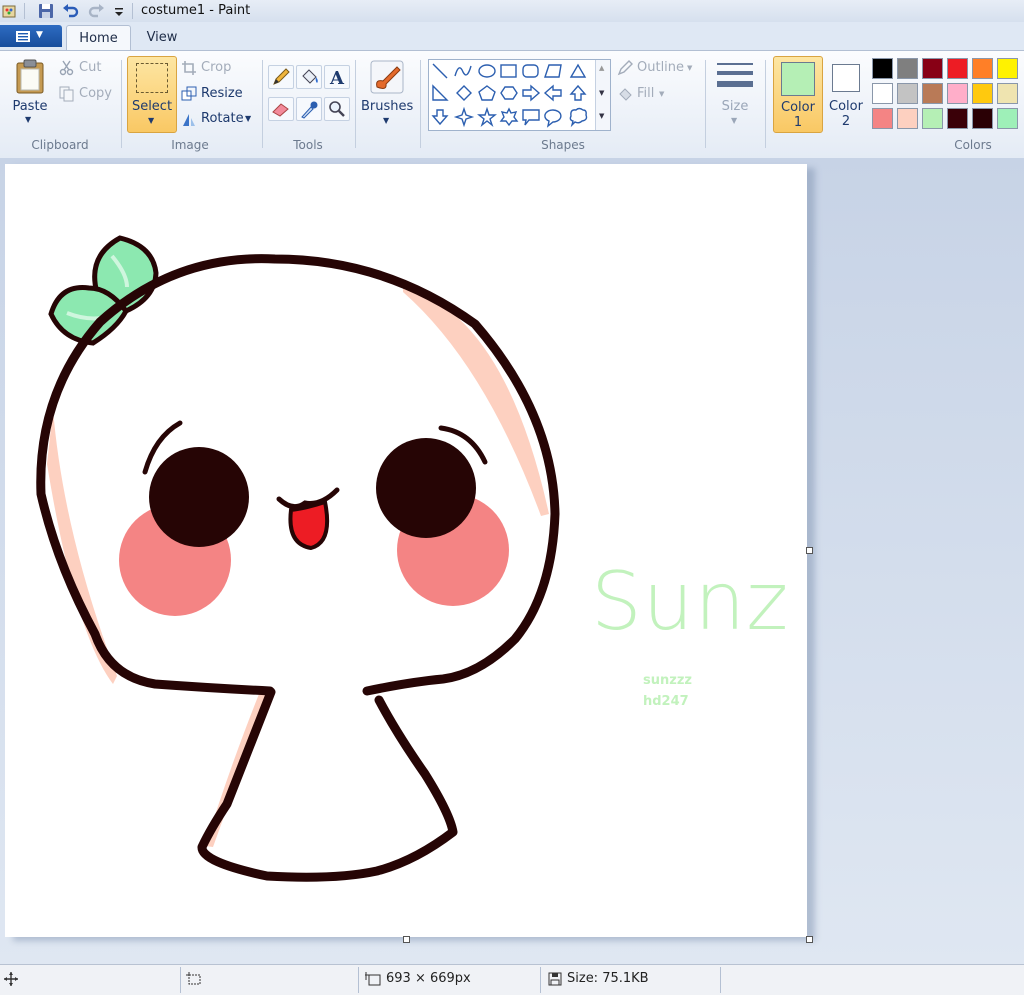 This screenshot has width=1024, height=995. Describe the element at coordinates (809, 939) in the screenshot. I see `resize-handle-corner` at that location.